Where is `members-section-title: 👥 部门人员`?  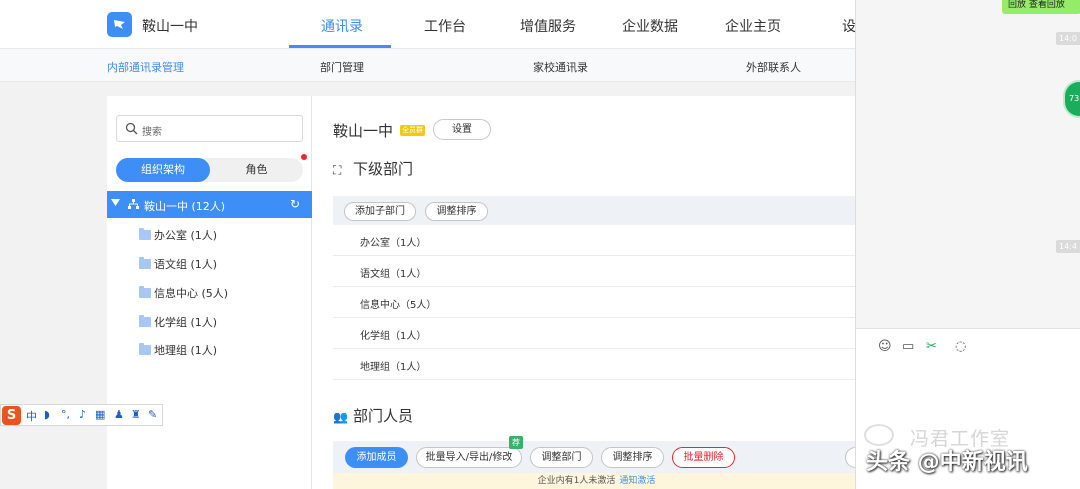 members-section-title: 👥 部门人员 is located at coordinates (373, 415).